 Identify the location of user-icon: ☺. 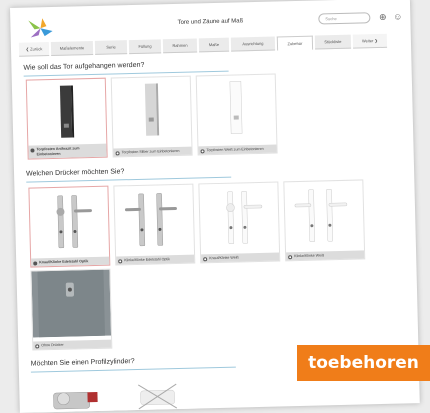
(397, 16).